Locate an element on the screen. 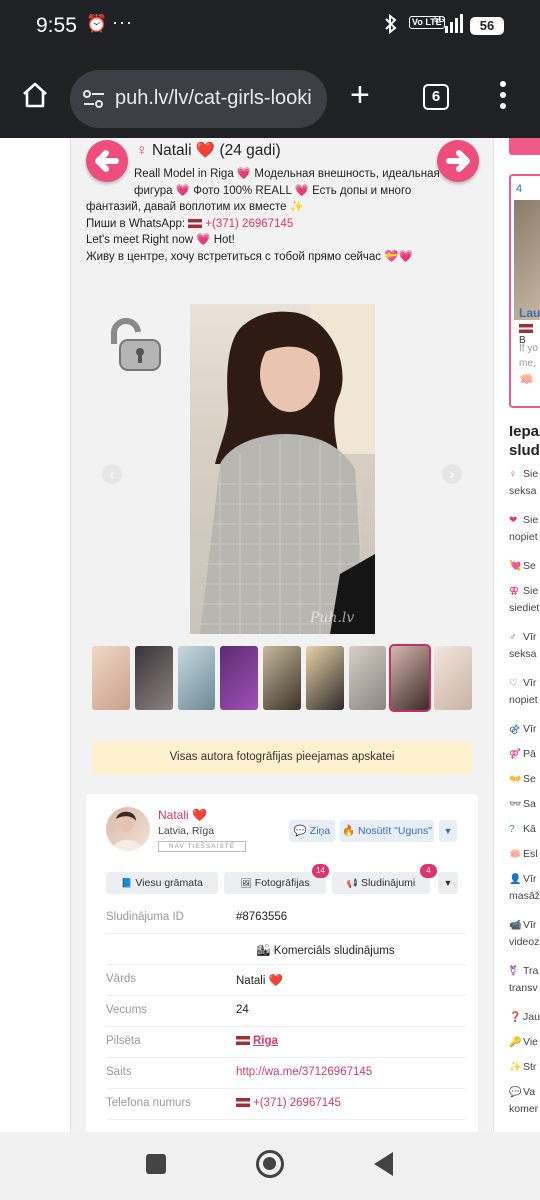  chevron-down-icon: ▼ is located at coordinates (448, 831).